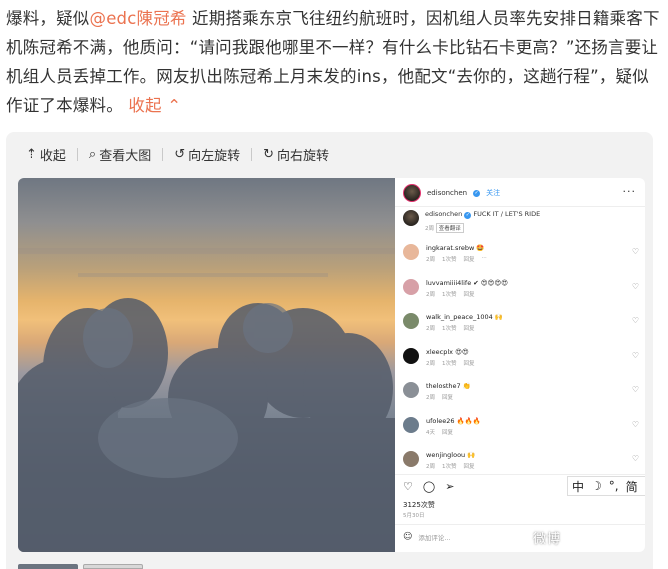  Describe the element at coordinates (419, 505) in the screenshot. I see `ig-likes: 3125次赞` at that location.